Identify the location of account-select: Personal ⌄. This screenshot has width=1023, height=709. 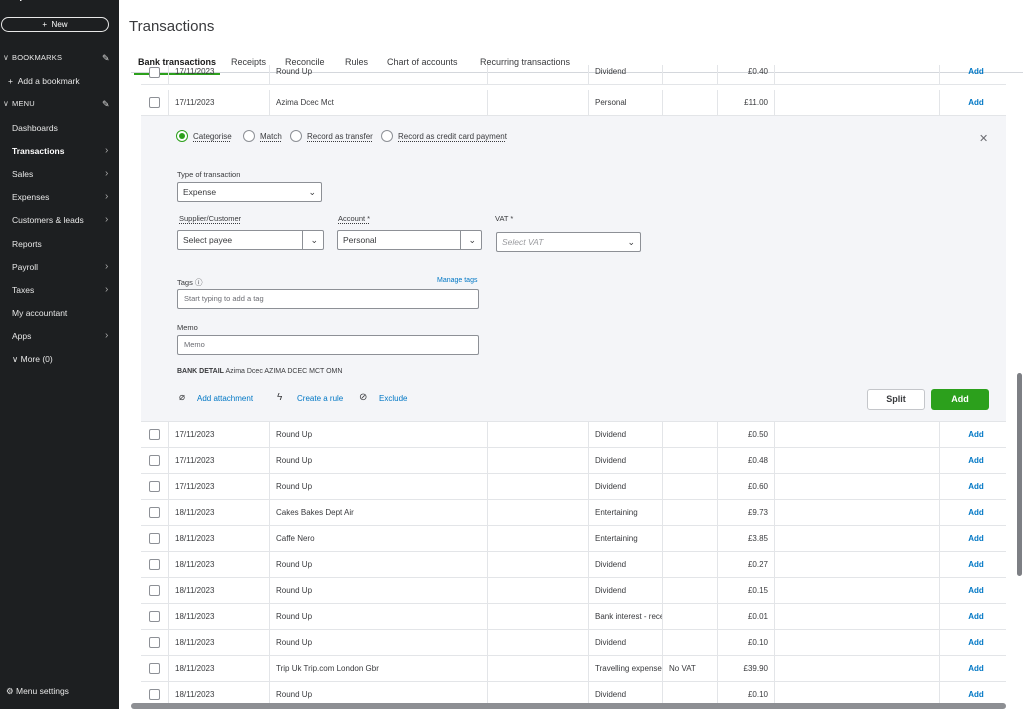
(409, 240).